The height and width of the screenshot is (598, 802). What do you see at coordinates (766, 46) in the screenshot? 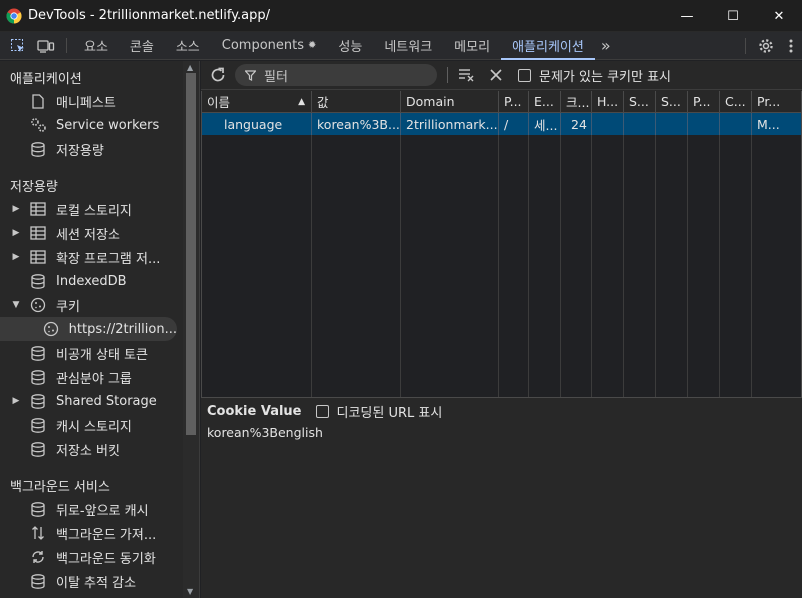
I see `settings-gear-icon` at bounding box center [766, 46].